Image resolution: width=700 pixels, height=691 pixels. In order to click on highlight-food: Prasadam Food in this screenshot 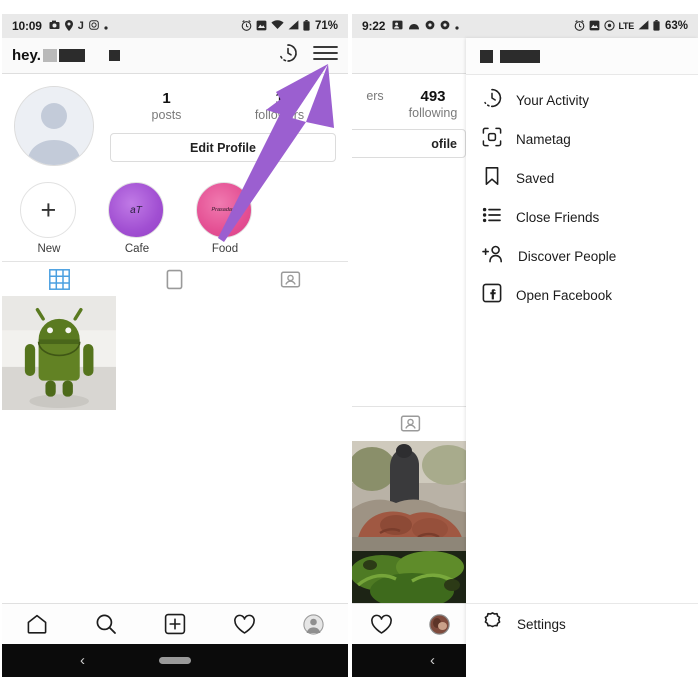, I will do `click(225, 218)`.